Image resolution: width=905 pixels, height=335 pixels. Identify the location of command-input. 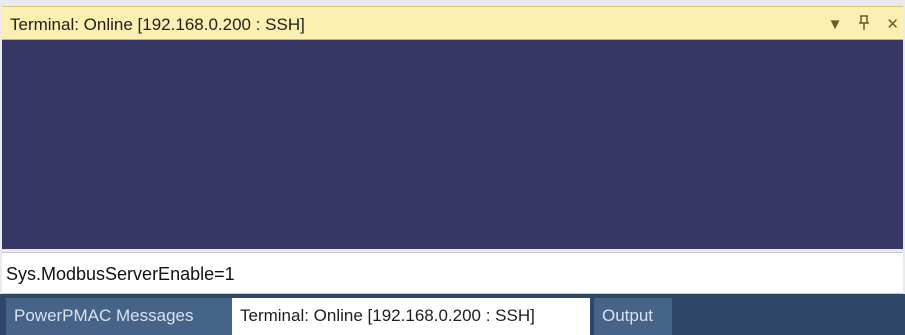
(446, 274).